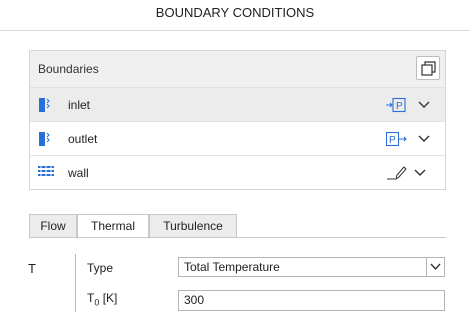 The height and width of the screenshot is (326, 470). I want to click on edit-icon, so click(397, 173).